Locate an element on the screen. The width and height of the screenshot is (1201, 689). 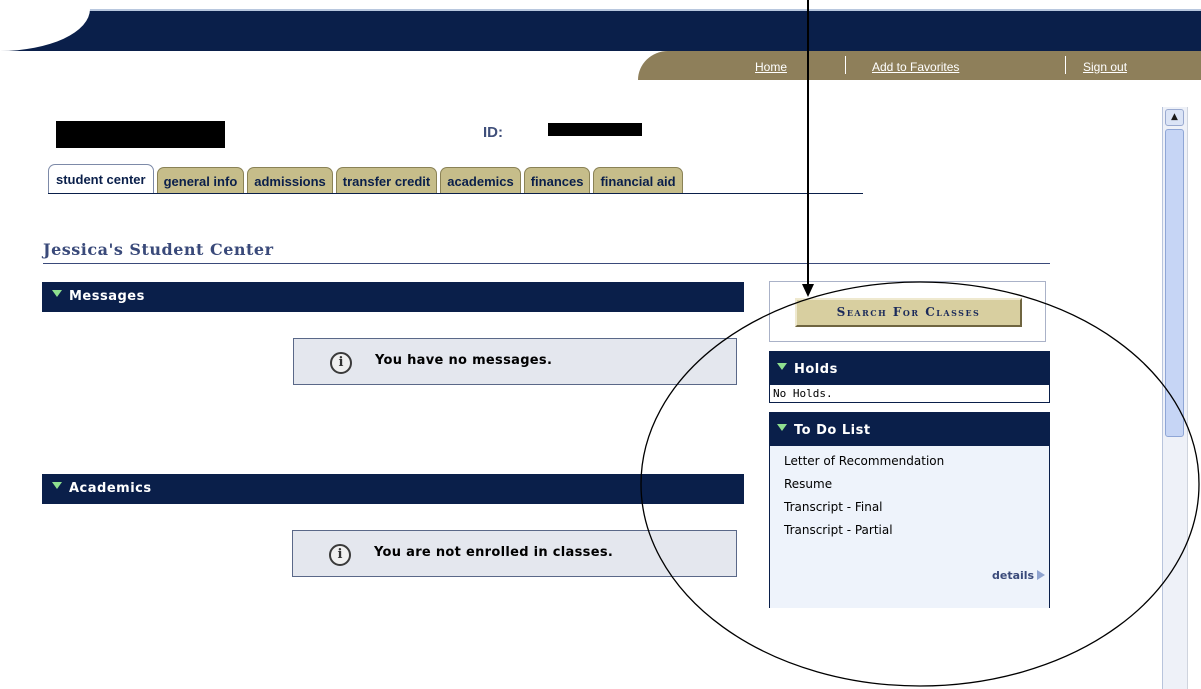
messages-heading: Messages is located at coordinates (107, 296).